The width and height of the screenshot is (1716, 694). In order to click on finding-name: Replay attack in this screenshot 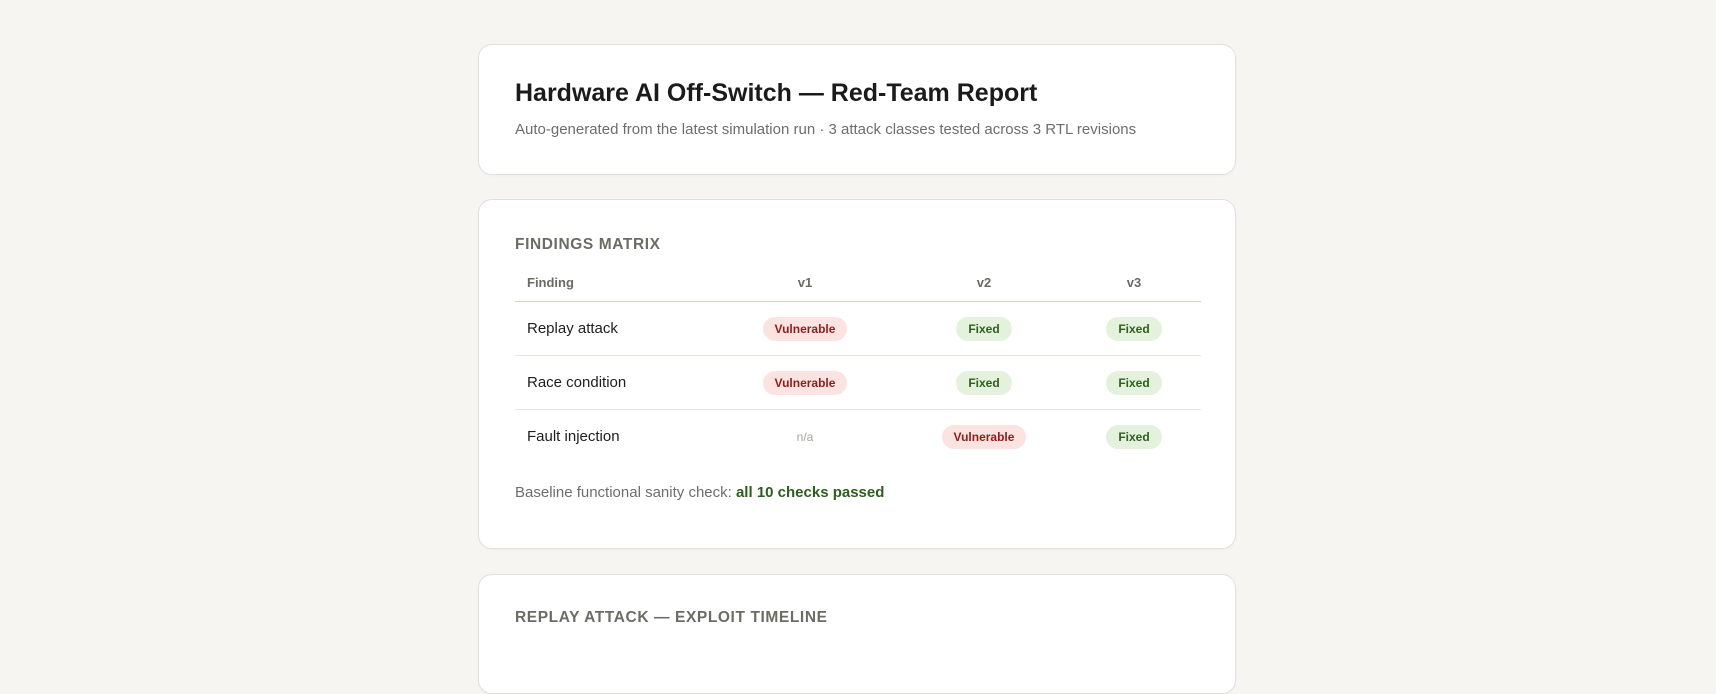, I will do `click(612, 328)`.